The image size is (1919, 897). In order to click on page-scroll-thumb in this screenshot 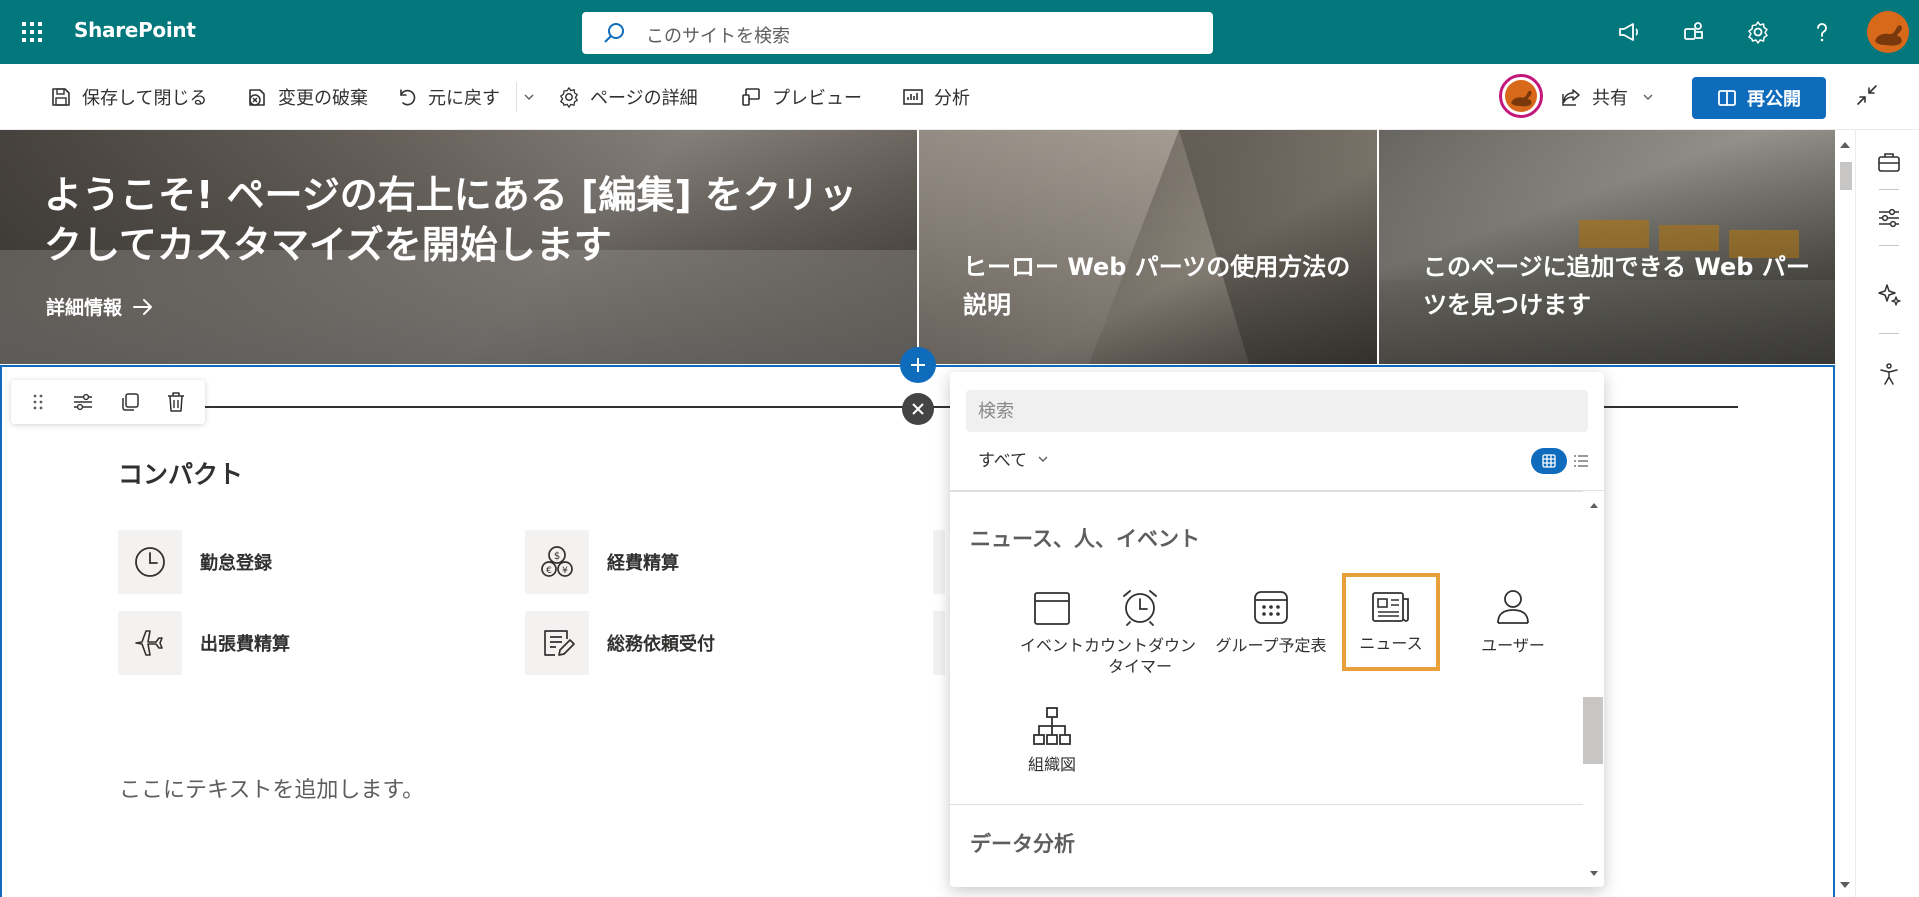, I will do `click(1846, 176)`.